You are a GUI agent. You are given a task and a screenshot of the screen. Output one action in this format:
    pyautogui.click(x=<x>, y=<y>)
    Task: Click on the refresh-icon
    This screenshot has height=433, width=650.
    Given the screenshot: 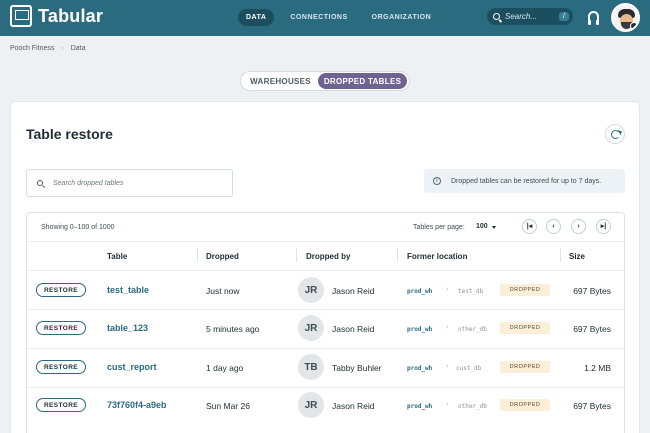 What is the action you would take?
    pyautogui.click(x=615, y=134)
    